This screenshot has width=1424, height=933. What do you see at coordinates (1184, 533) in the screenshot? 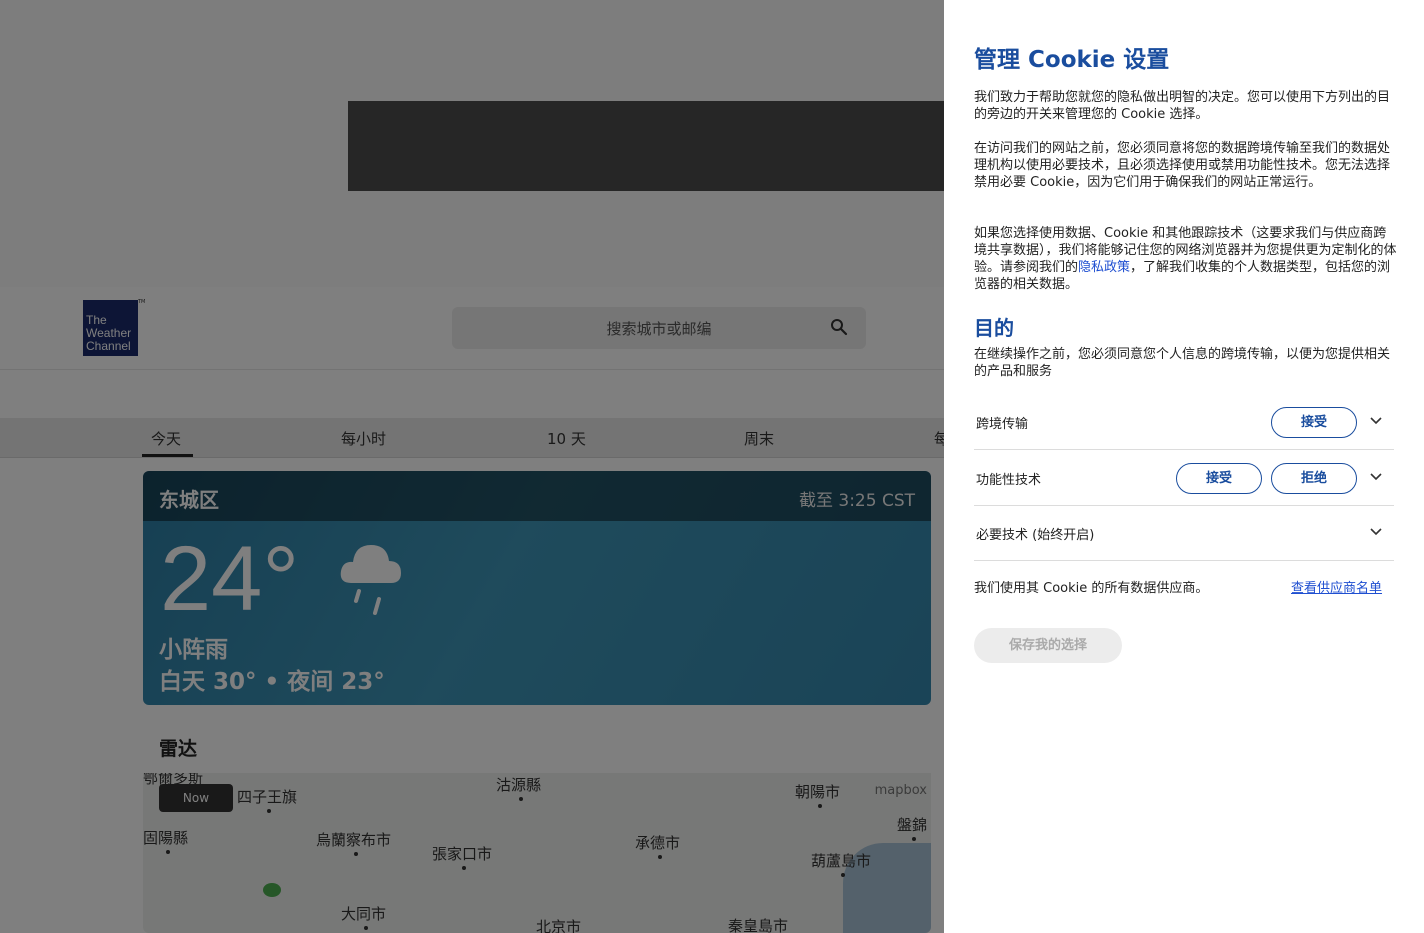
I see `row-necessary-tech: 必要技术 (始终开启)` at bounding box center [1184, 533].